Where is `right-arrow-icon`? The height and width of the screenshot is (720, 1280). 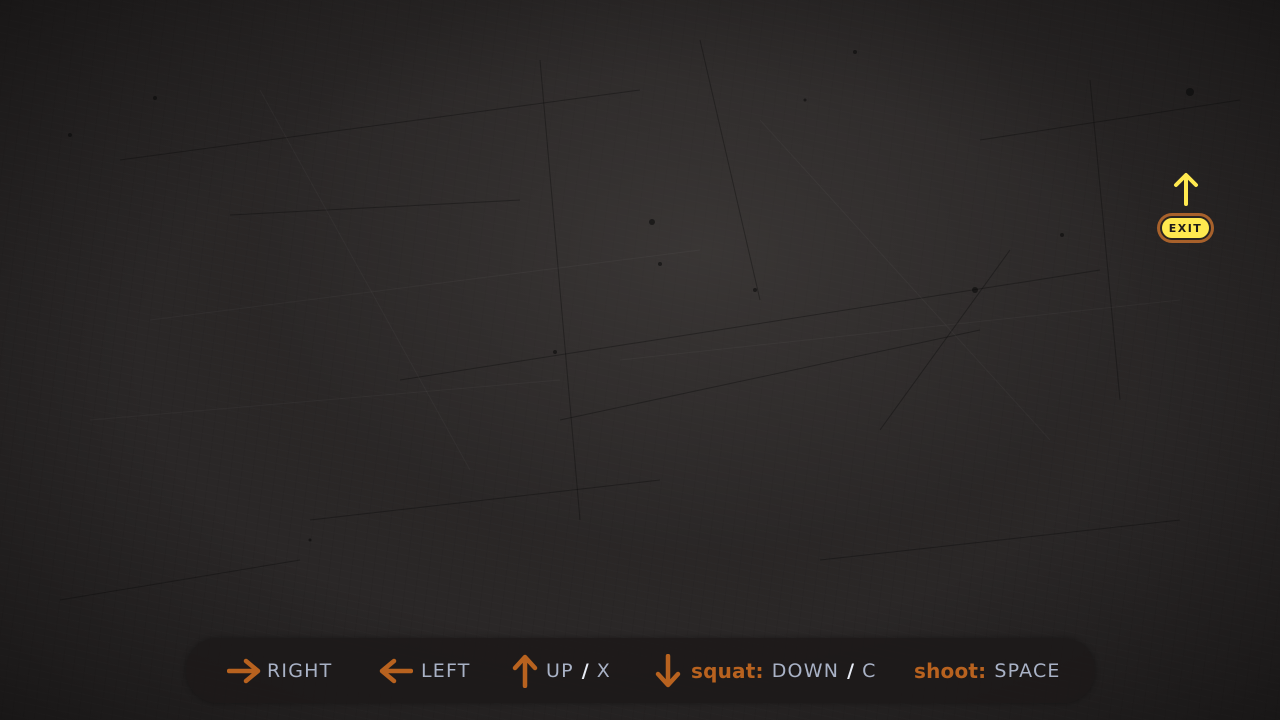 right-arrow-icon is located at coordinates (244, 670).